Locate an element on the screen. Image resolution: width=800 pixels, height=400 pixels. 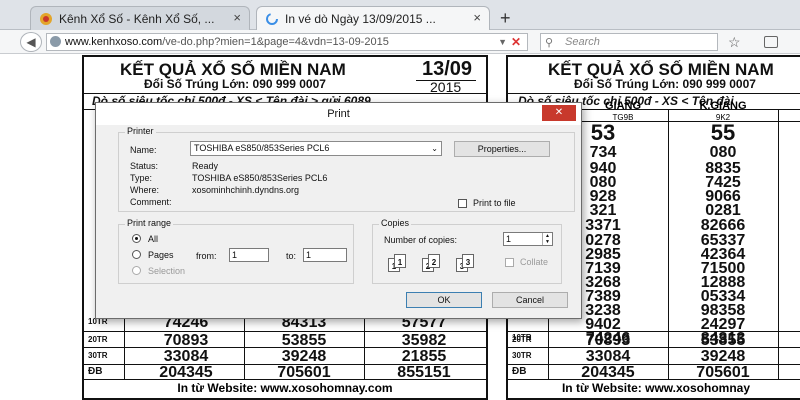
ticket-footer: In từ Website: www.xosohomnay.com is located at coordinates (285, 388).